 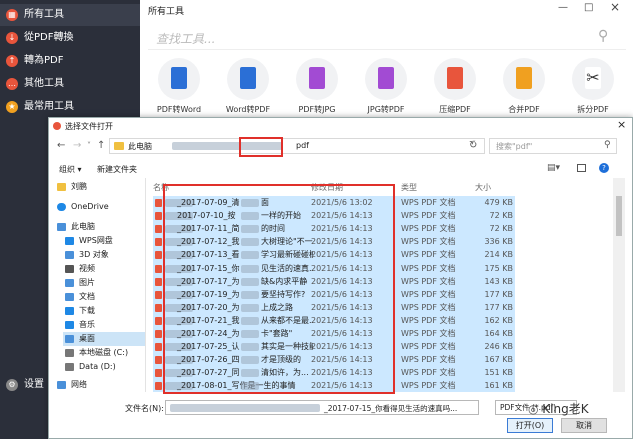 What do you see at coordinates (386, 79) in the screenshot?
I see `jpg-to-pdf-icon` at bounding box center [386, 79].